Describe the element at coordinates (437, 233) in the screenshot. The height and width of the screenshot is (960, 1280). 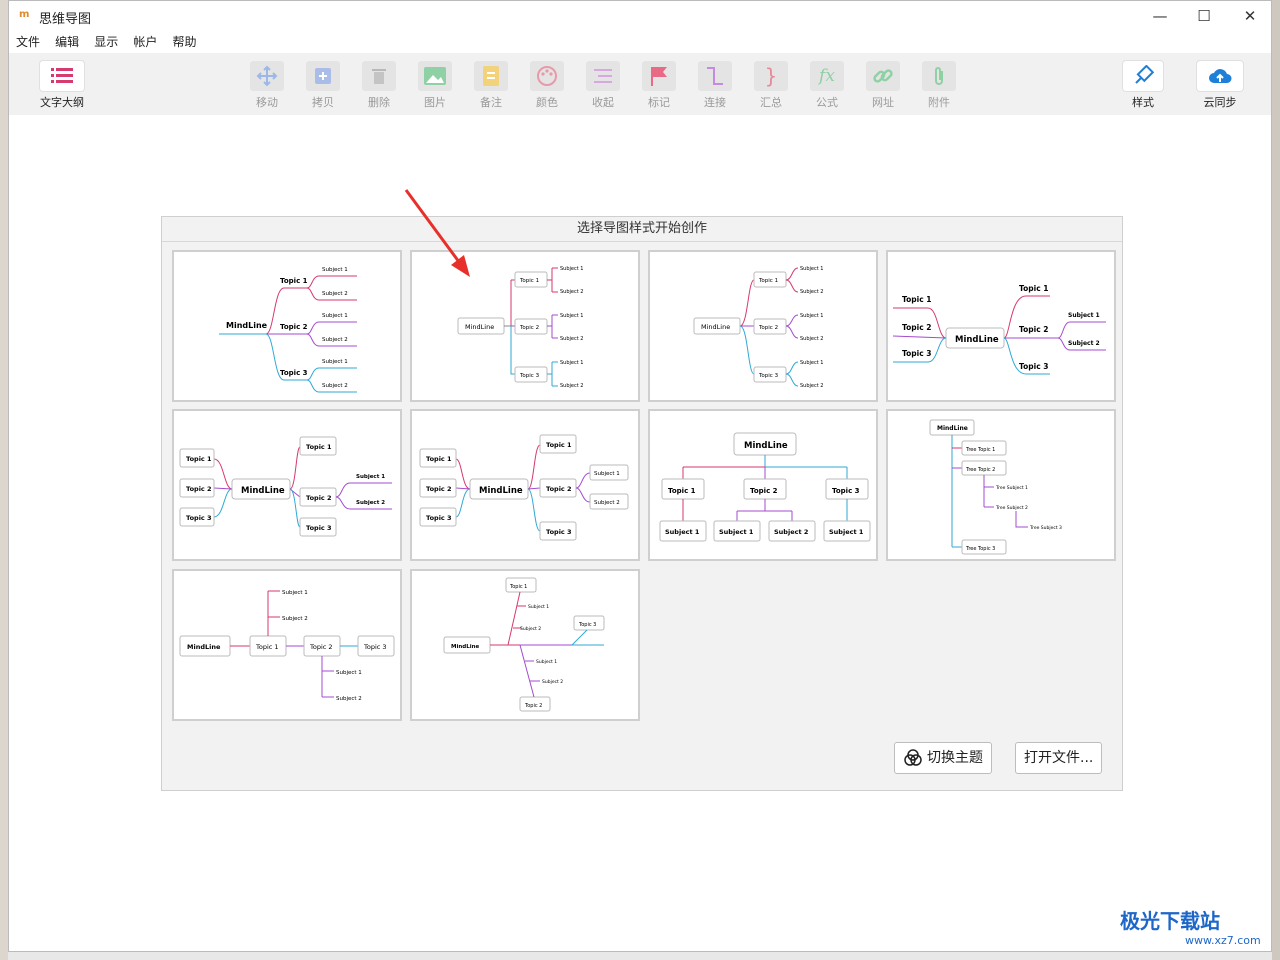
I see `annotation-arrow` at that location.